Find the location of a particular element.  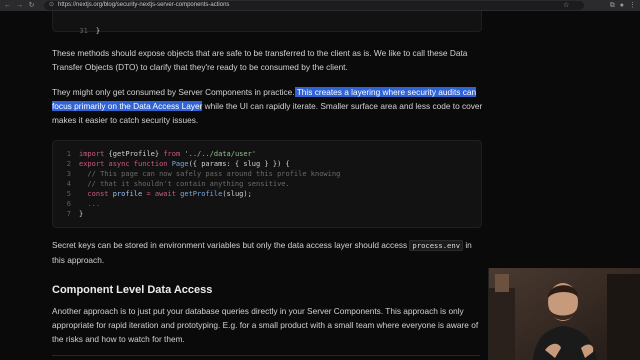

profile-icon: ● is located at coordinates (622, 5).